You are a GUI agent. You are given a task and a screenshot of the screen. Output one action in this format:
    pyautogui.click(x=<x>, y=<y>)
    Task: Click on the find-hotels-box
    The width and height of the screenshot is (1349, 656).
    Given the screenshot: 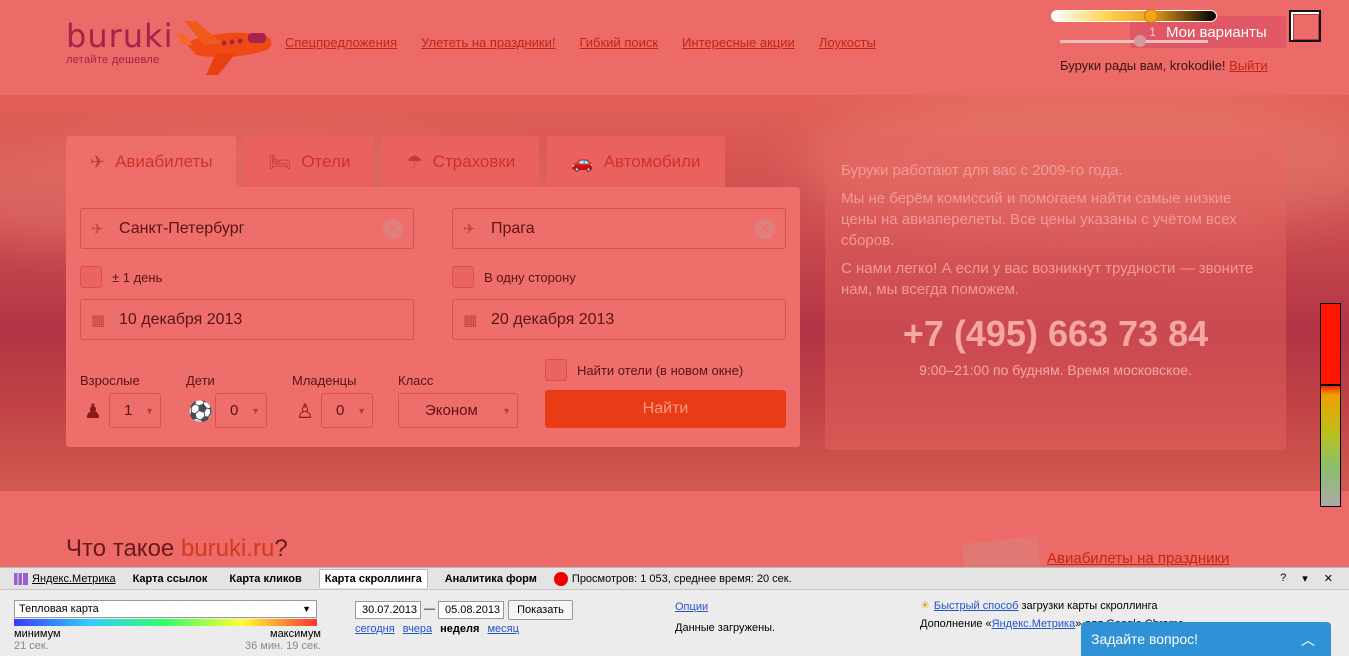 What is the action you would take?
    pyautogui.click(x=556, y=370)
    